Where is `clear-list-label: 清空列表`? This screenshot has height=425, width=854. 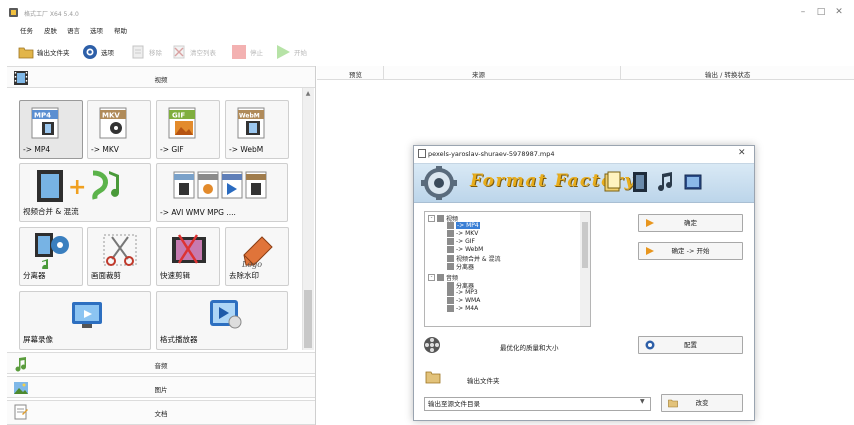
clear-list-label: 清空列表 is located at coordinates (203, 53).